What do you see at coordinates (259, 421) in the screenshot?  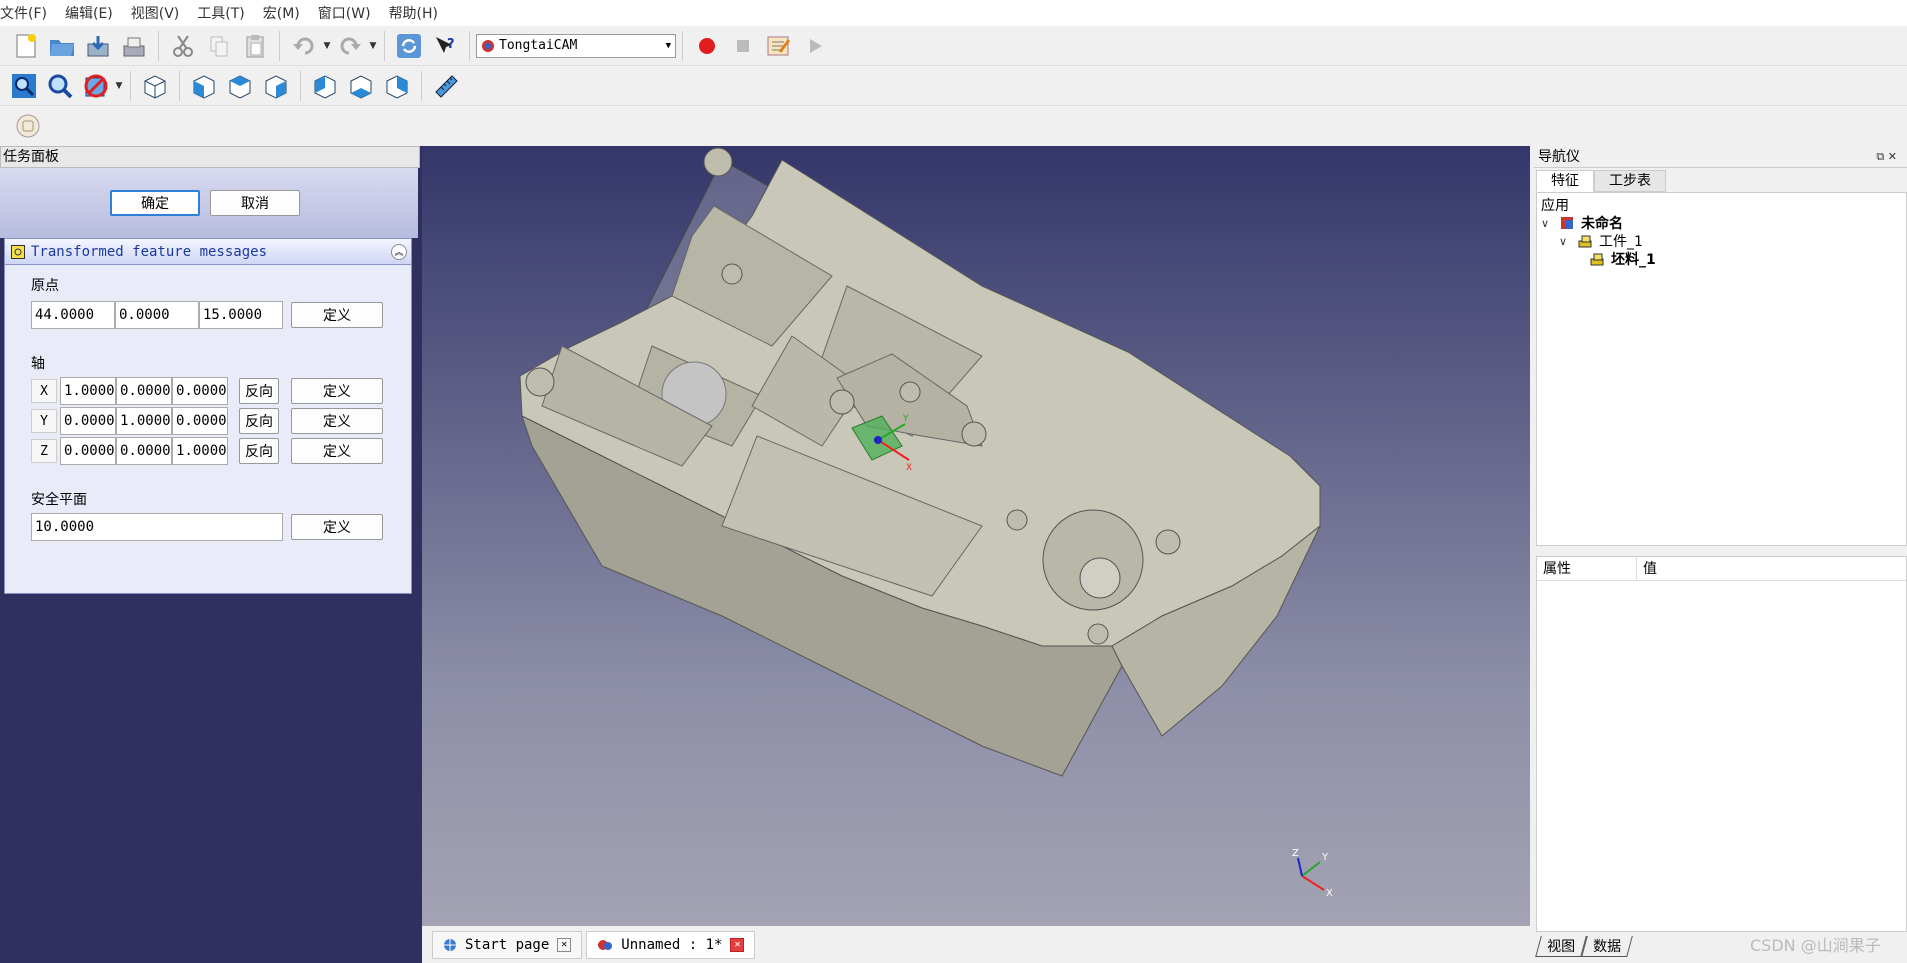 I see `axis-y-reverse-button: 反向` at bounding box center [259, 421].